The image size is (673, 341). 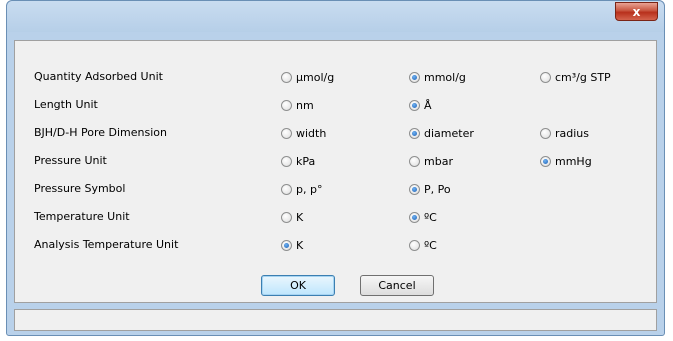 I want to click on radio-angstrom: Å, so click(x=420, y=105).